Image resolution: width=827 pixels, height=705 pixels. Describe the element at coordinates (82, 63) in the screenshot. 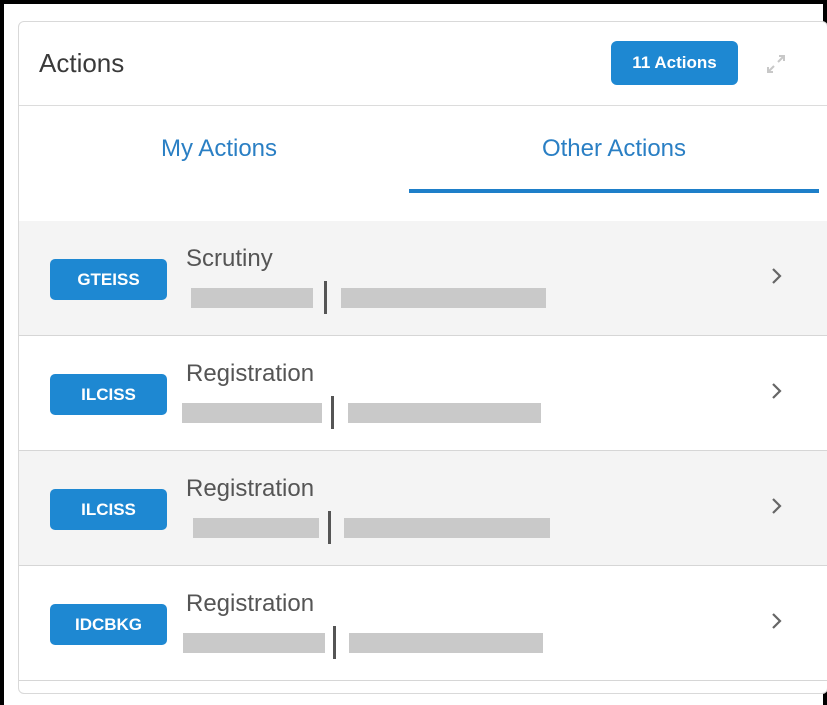

I see `panel-title: Actions` at that location.